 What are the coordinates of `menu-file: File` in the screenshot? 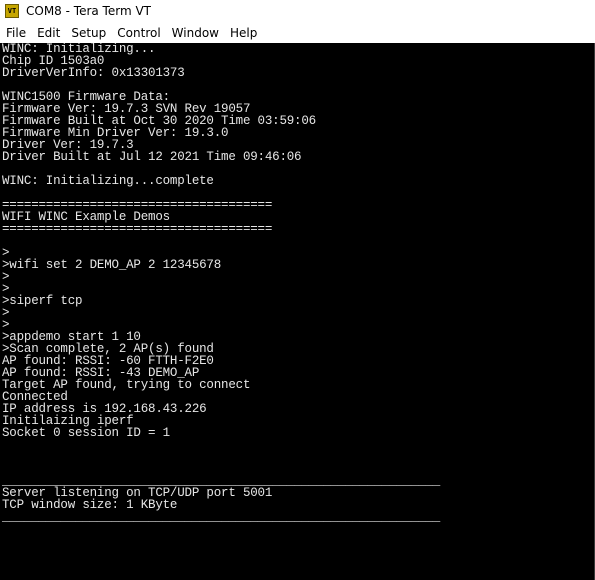 It's located at (15, 33).